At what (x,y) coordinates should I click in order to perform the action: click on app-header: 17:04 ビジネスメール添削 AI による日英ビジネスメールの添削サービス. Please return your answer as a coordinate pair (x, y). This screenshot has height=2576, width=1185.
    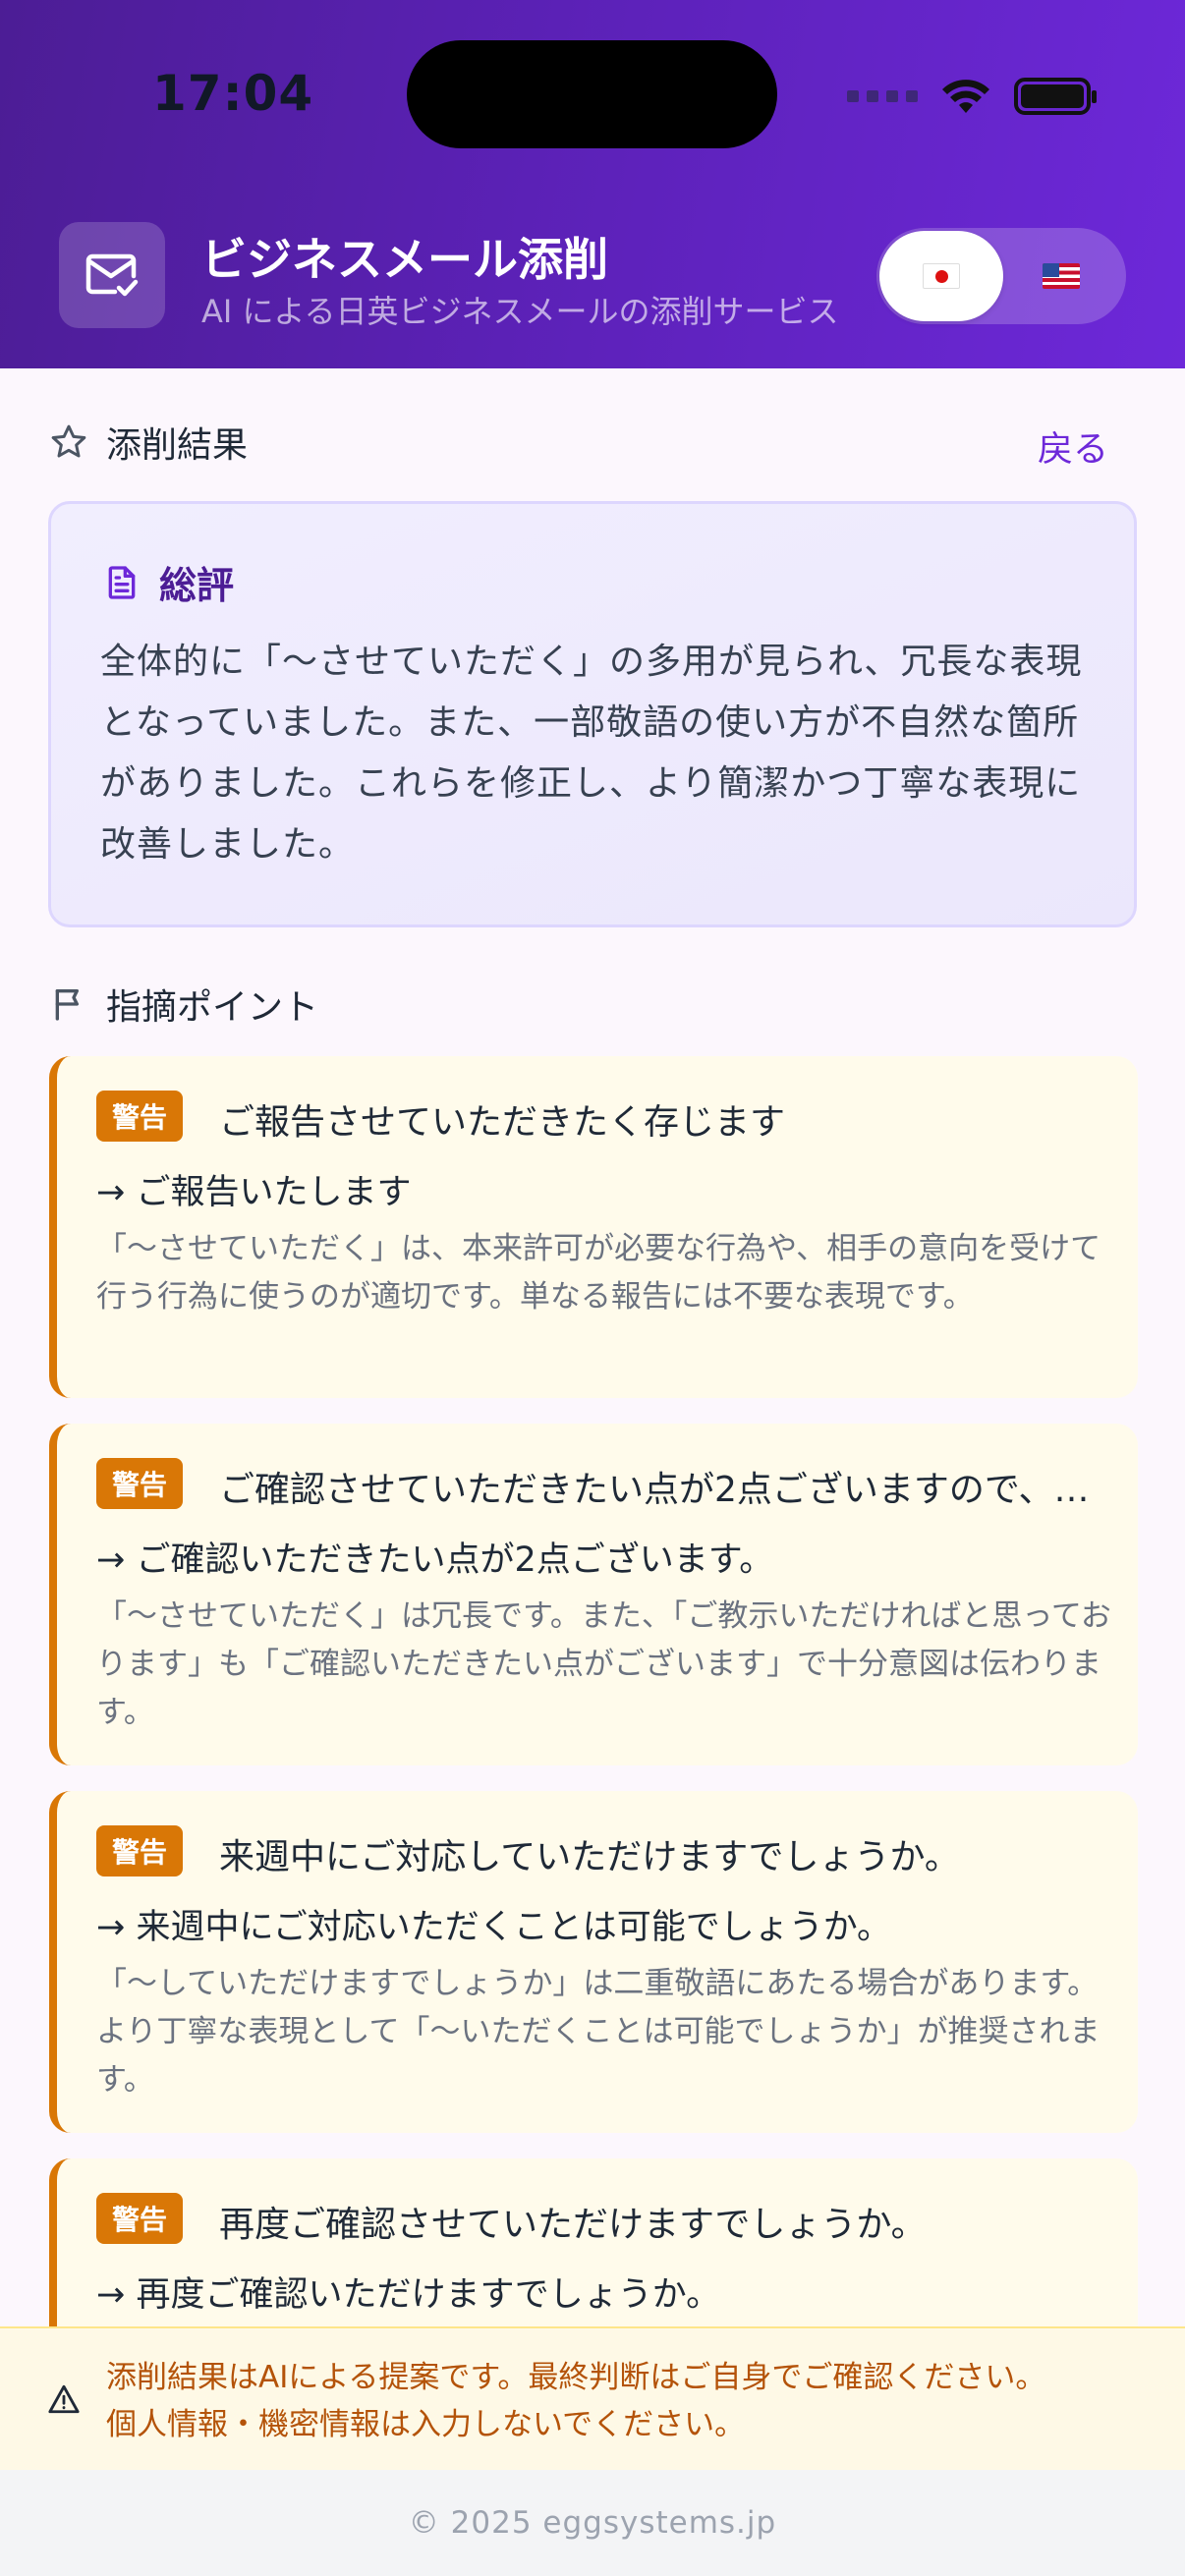
    Looking at the image, I should click on (592, 184).